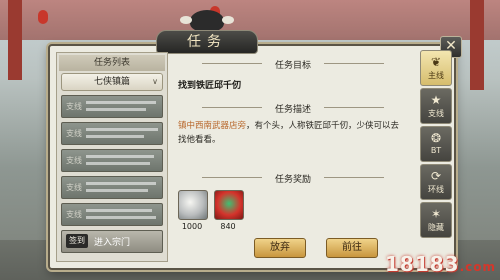 The height and width of the screenshot is (280, 500). I want to click on window-title: 任务, so click(207, 42).